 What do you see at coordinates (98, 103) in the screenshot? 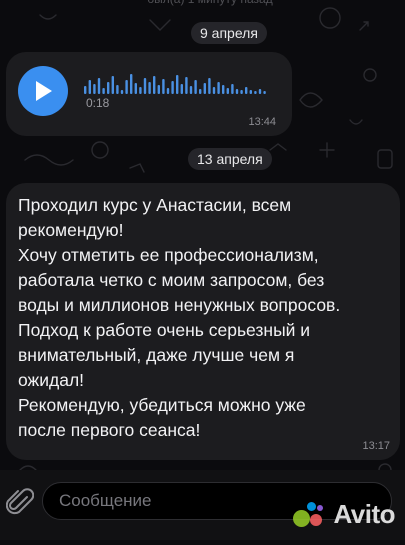
I see `voice-duration: 0:18` at bounding box center [98, 103].